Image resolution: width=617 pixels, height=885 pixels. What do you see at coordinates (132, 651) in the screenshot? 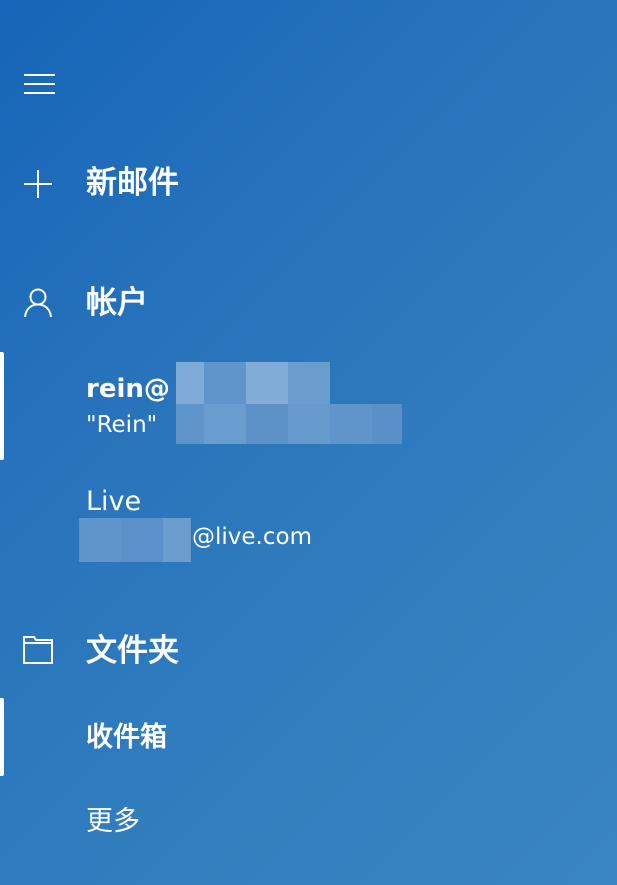
I see `folders-label: 文件夹` at bounding box center [132, 651].